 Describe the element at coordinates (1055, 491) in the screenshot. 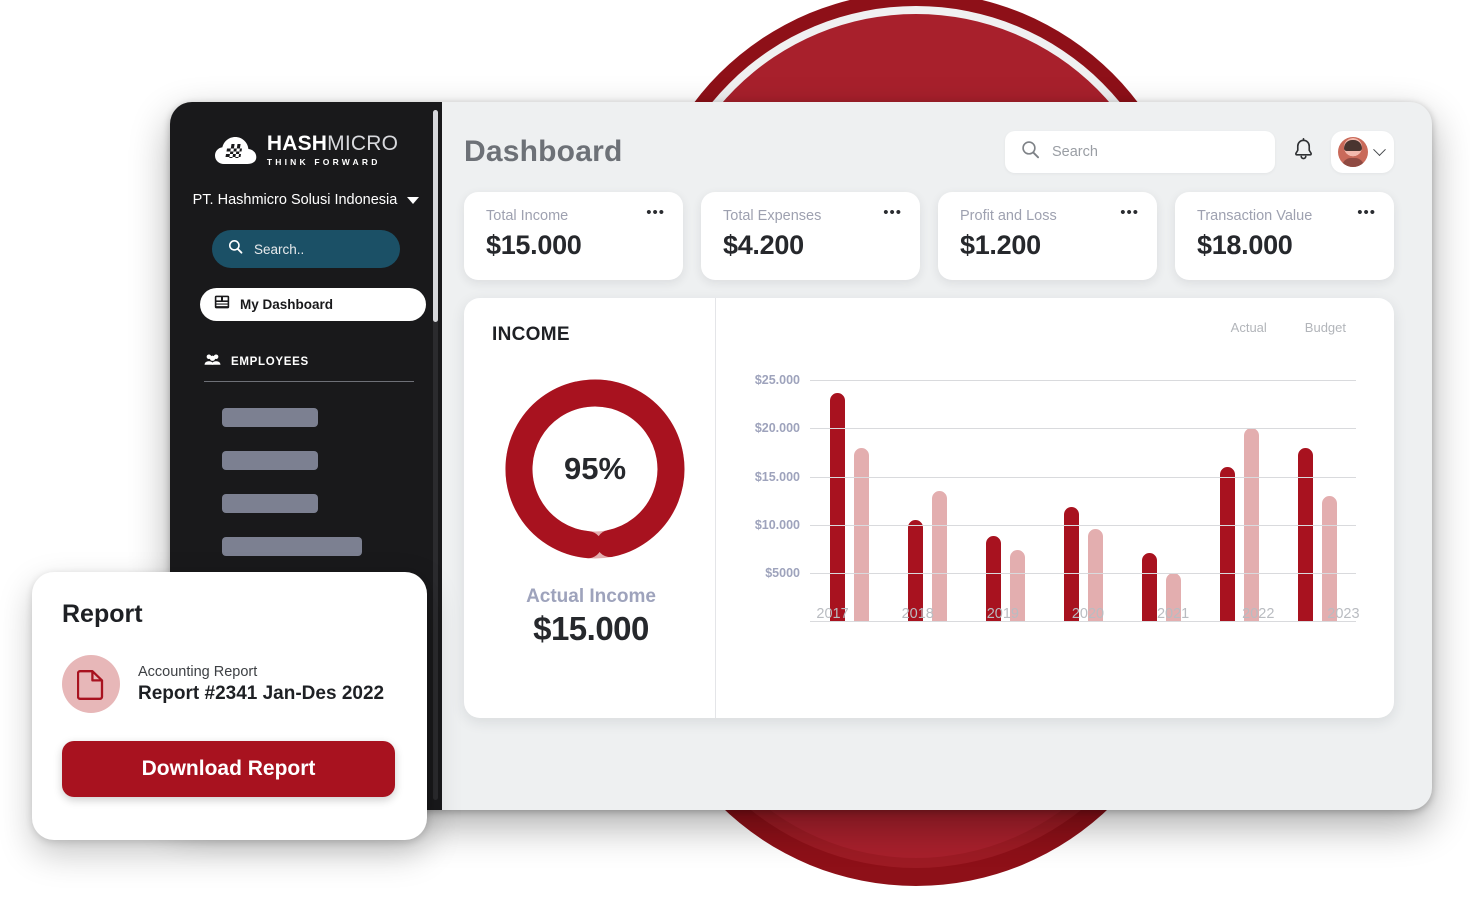

I see `chart-plot-area: $25.000 $20.000 $15.000 $10.000 $5000` at that location.